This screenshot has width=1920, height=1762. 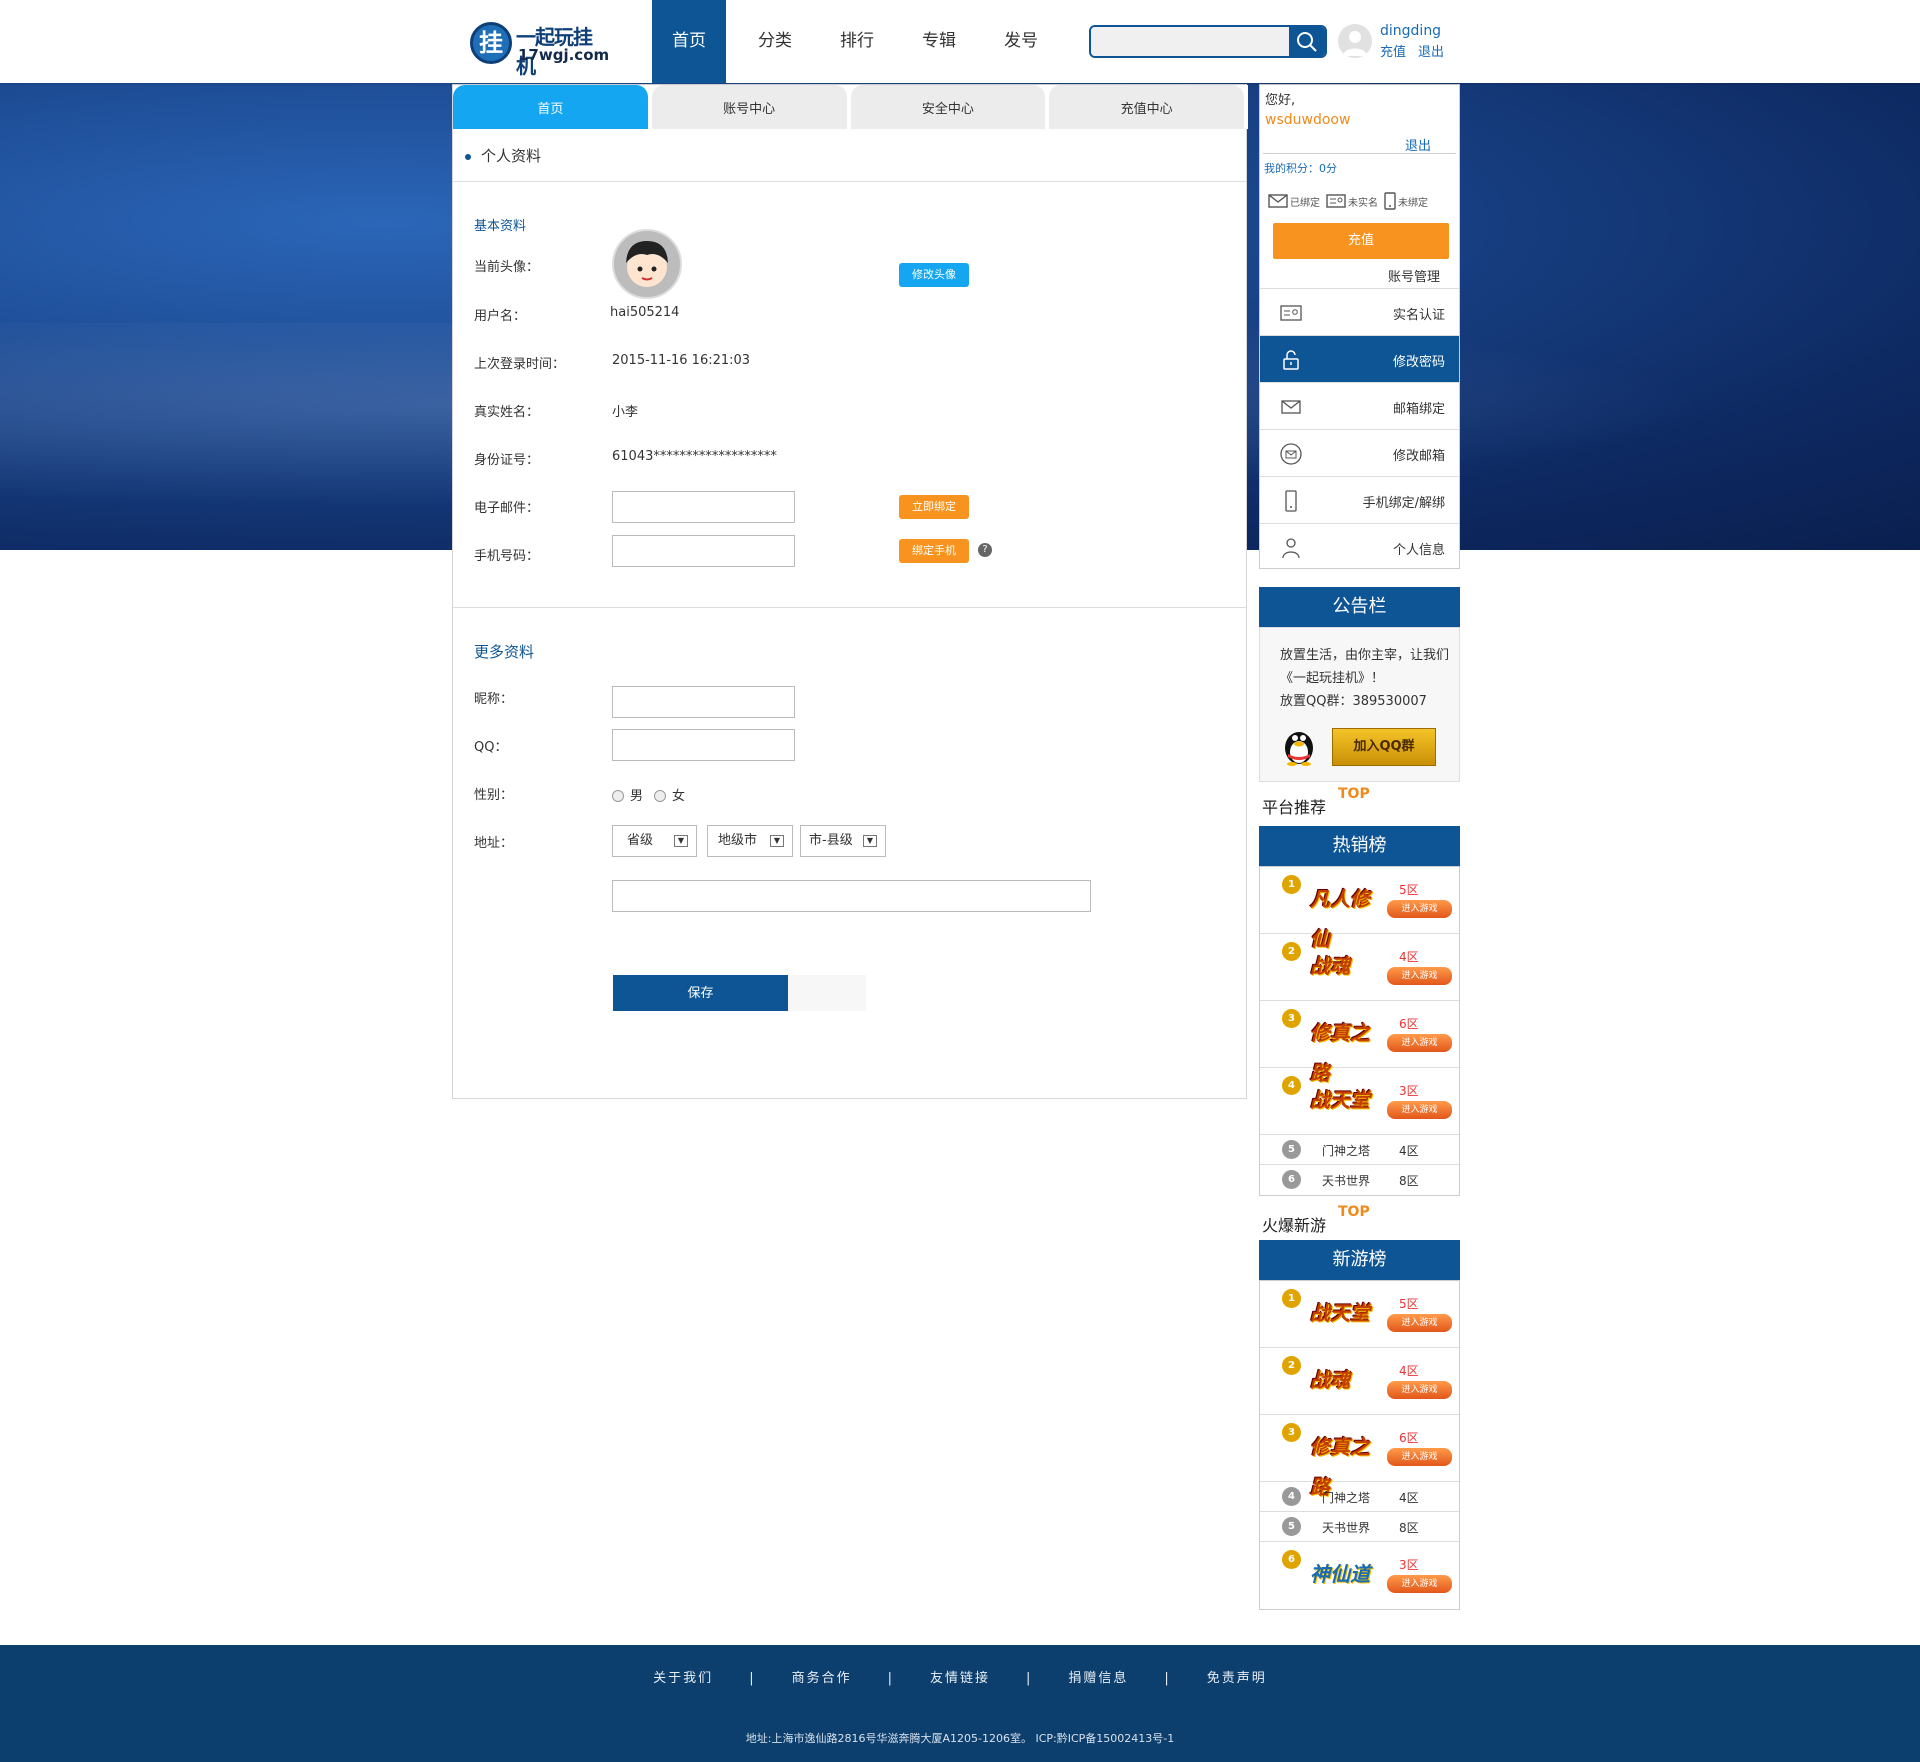 What do you see at coordinates (703, 702) in the screenshot?
I see `nickname-field` at bounding box center [703, 702].